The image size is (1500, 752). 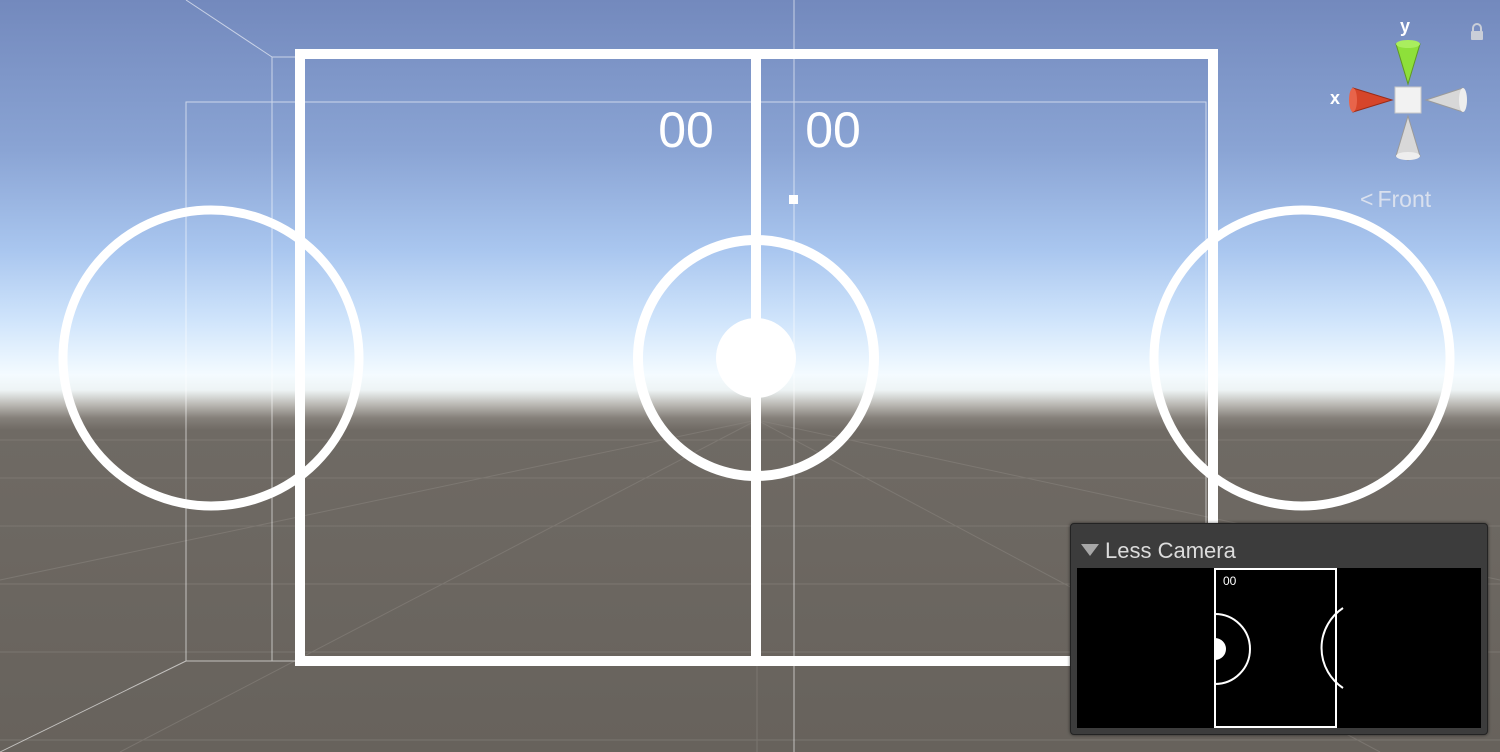 I want to click on camera-preview-title: Less Camera, so click(x=1170, y=550).